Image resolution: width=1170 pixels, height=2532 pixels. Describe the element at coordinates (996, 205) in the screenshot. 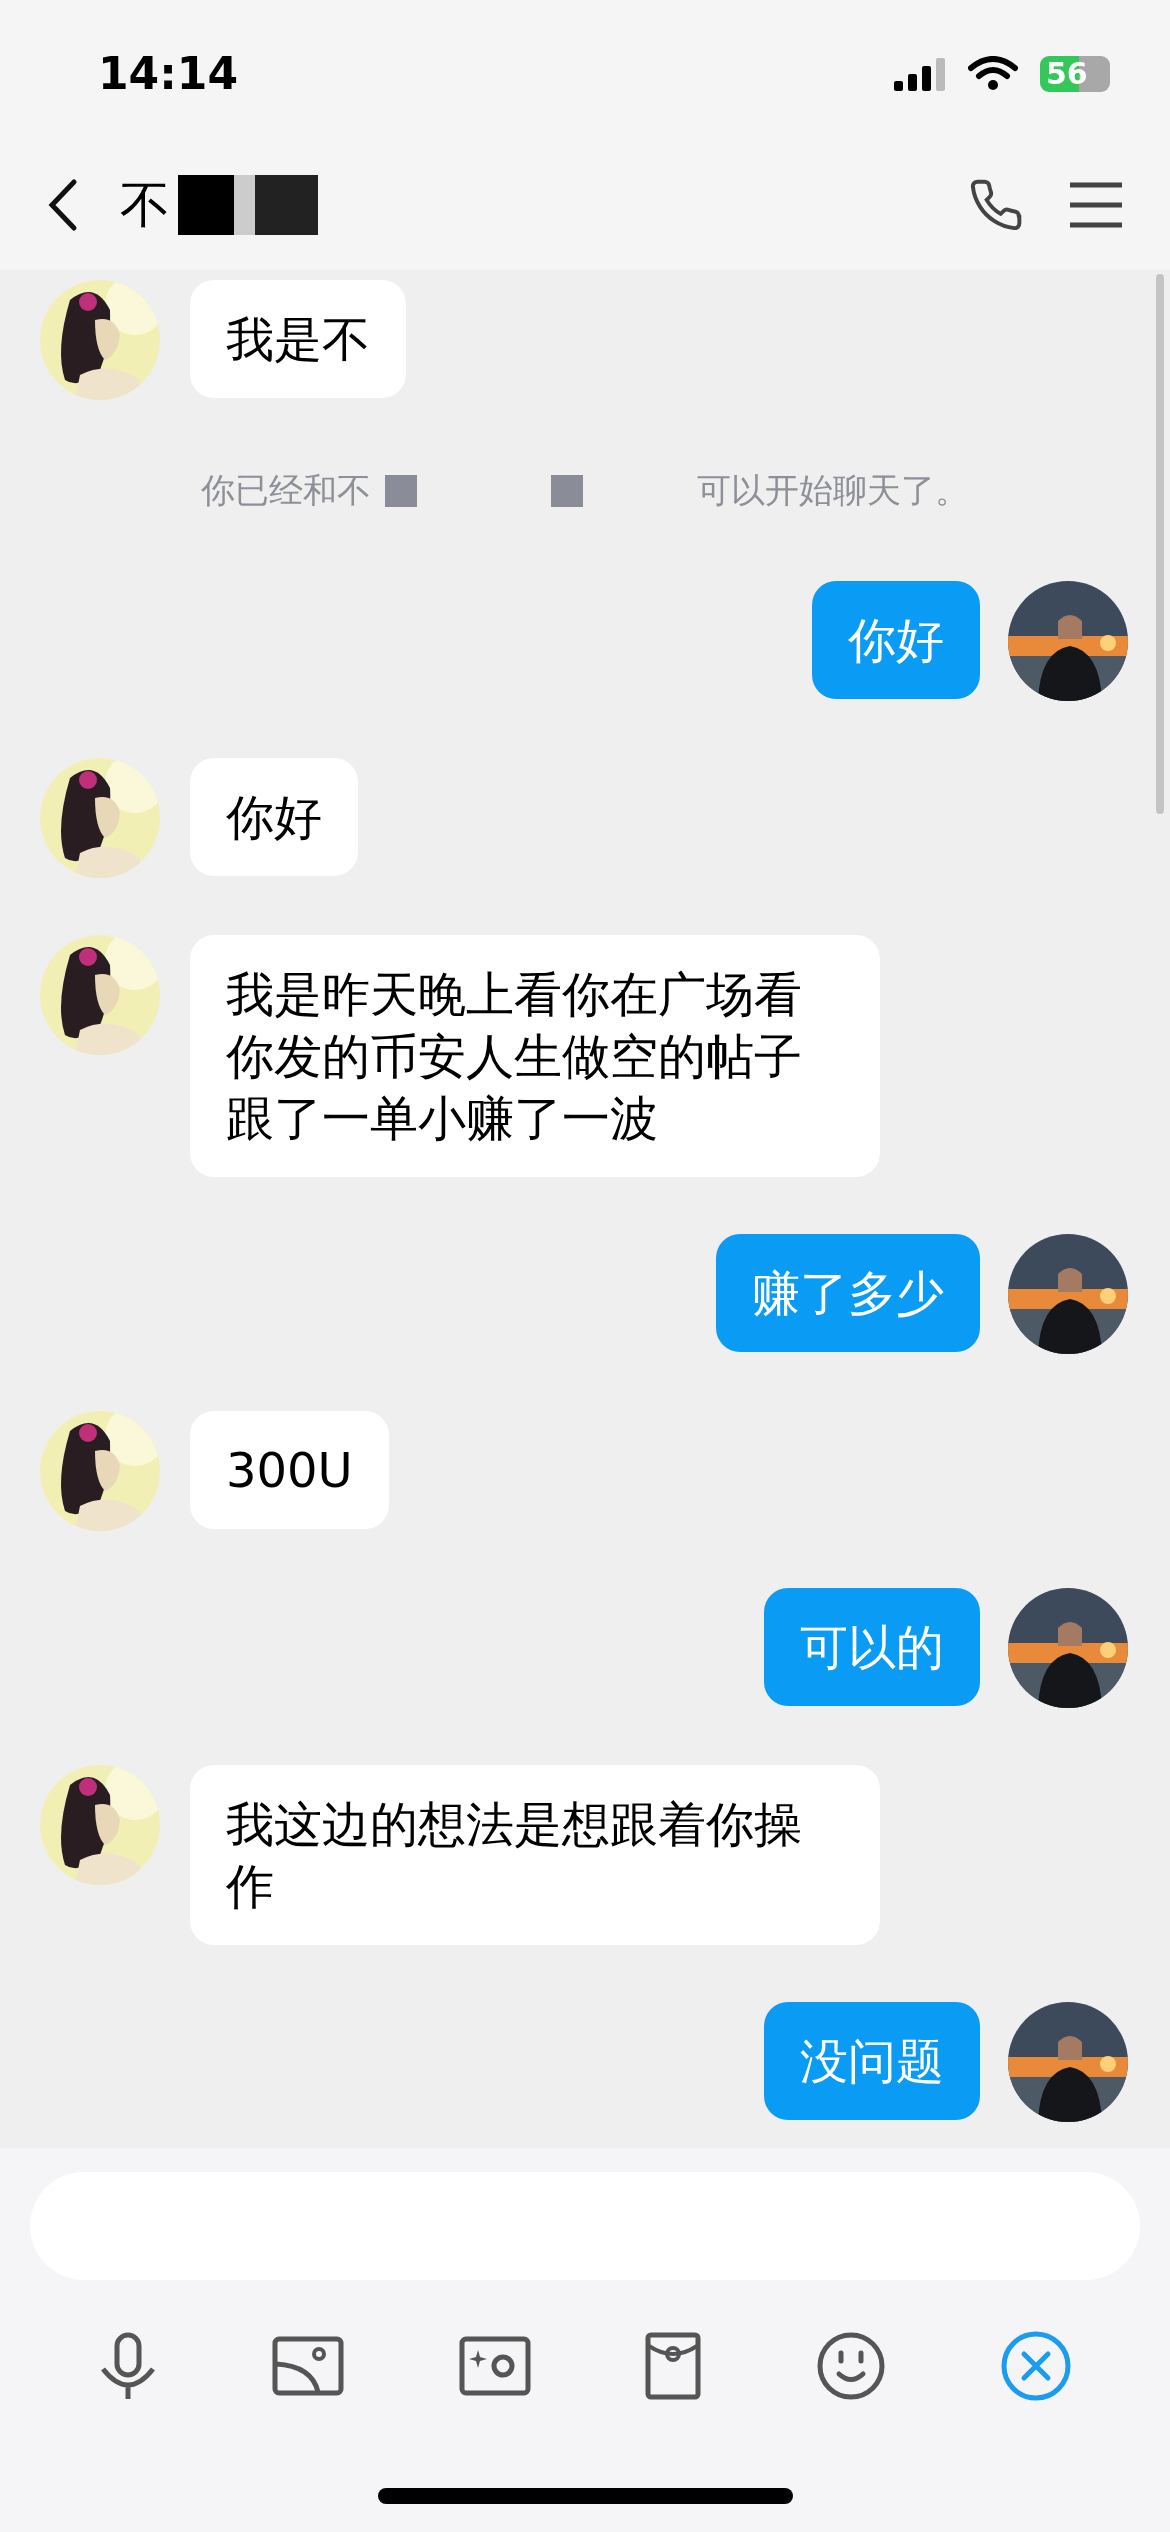

I see `phone-icon` at that location.